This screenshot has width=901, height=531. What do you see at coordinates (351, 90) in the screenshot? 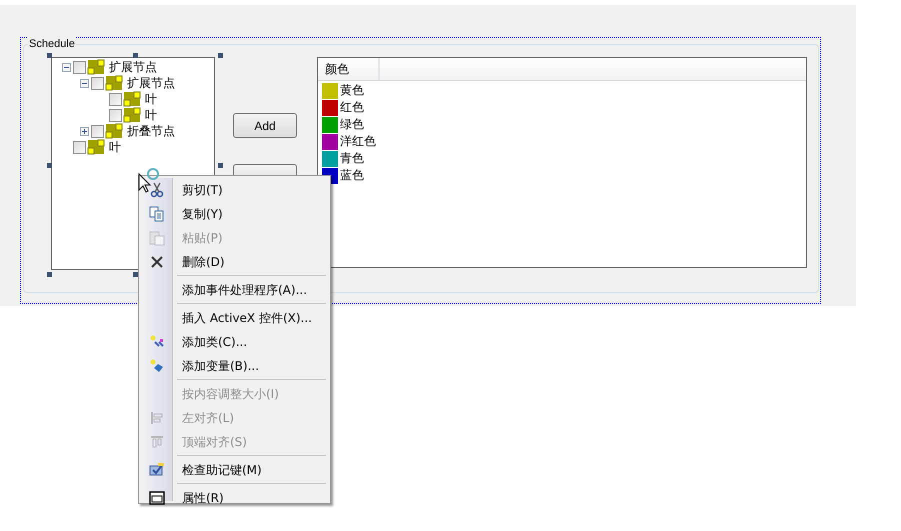
I see `list-item: 黄色` at bounding box center [351, 90].